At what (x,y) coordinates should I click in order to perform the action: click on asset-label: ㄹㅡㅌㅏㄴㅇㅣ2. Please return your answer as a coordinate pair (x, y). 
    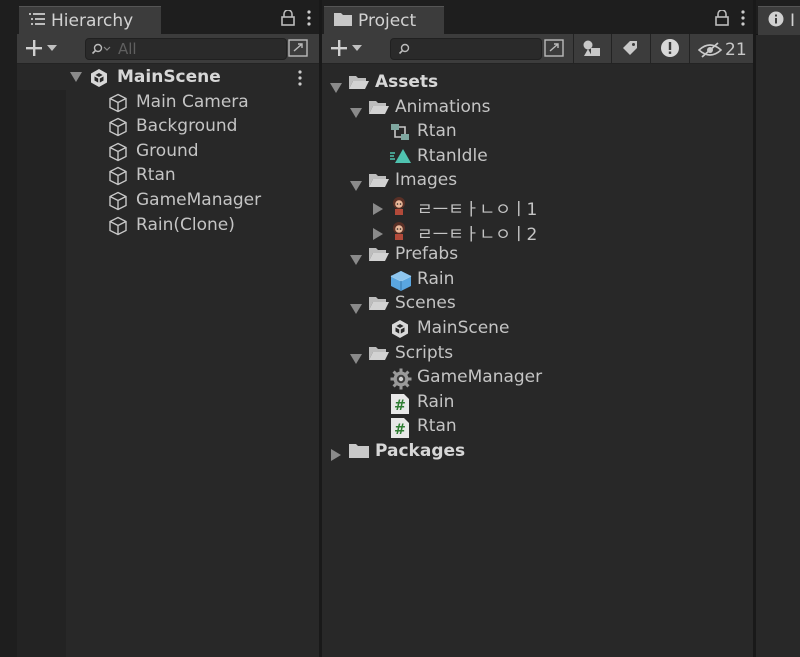
    Looking at the image, I should click on (477, 234).